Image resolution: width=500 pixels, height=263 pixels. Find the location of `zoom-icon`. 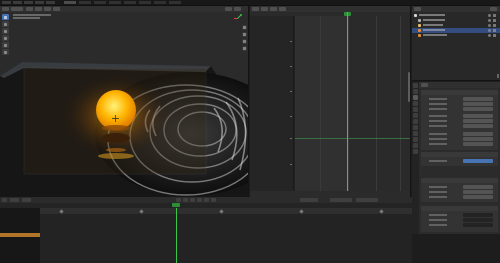

zoom-icon is located at coordinates (244, 27).